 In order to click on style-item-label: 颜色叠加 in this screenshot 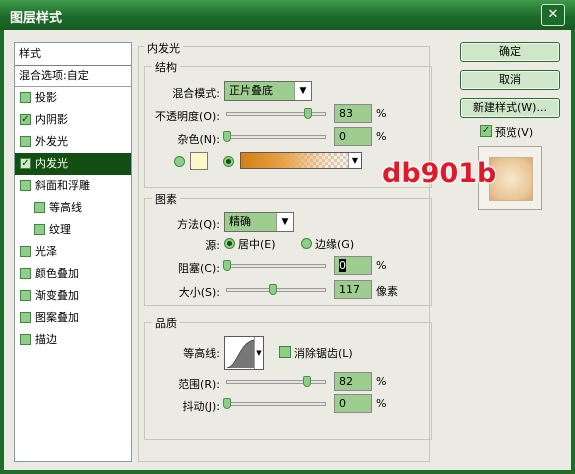, I will do `click(57, 273)`.